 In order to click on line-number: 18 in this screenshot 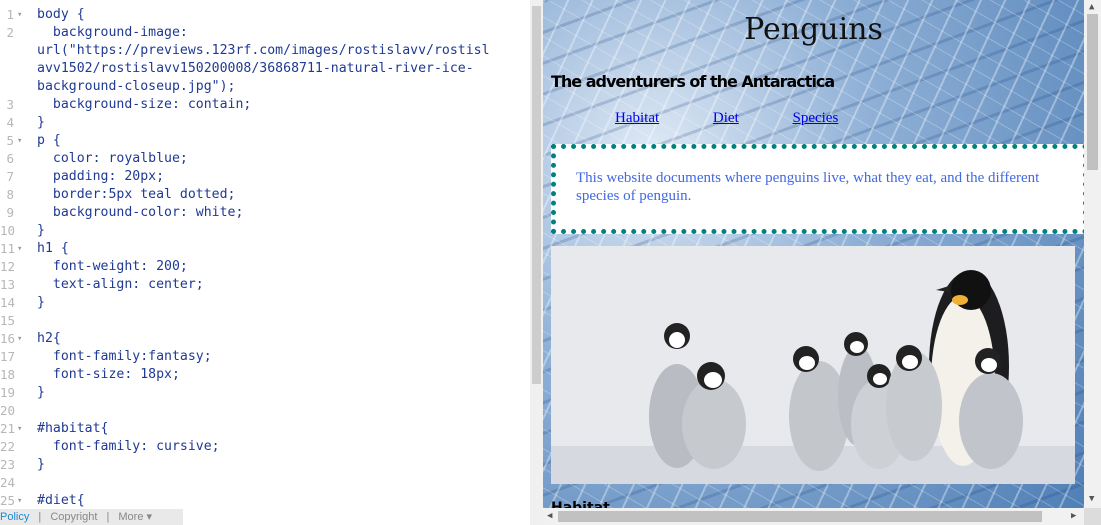, I will do `click(8, 374)`.